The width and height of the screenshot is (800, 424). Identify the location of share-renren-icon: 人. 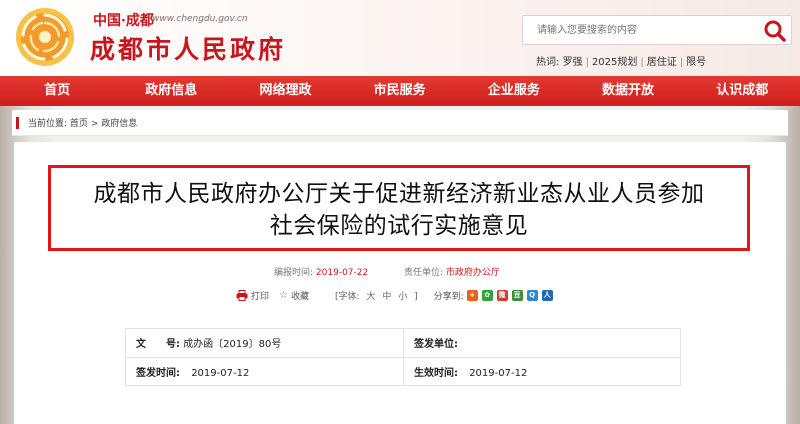
(547, 295).